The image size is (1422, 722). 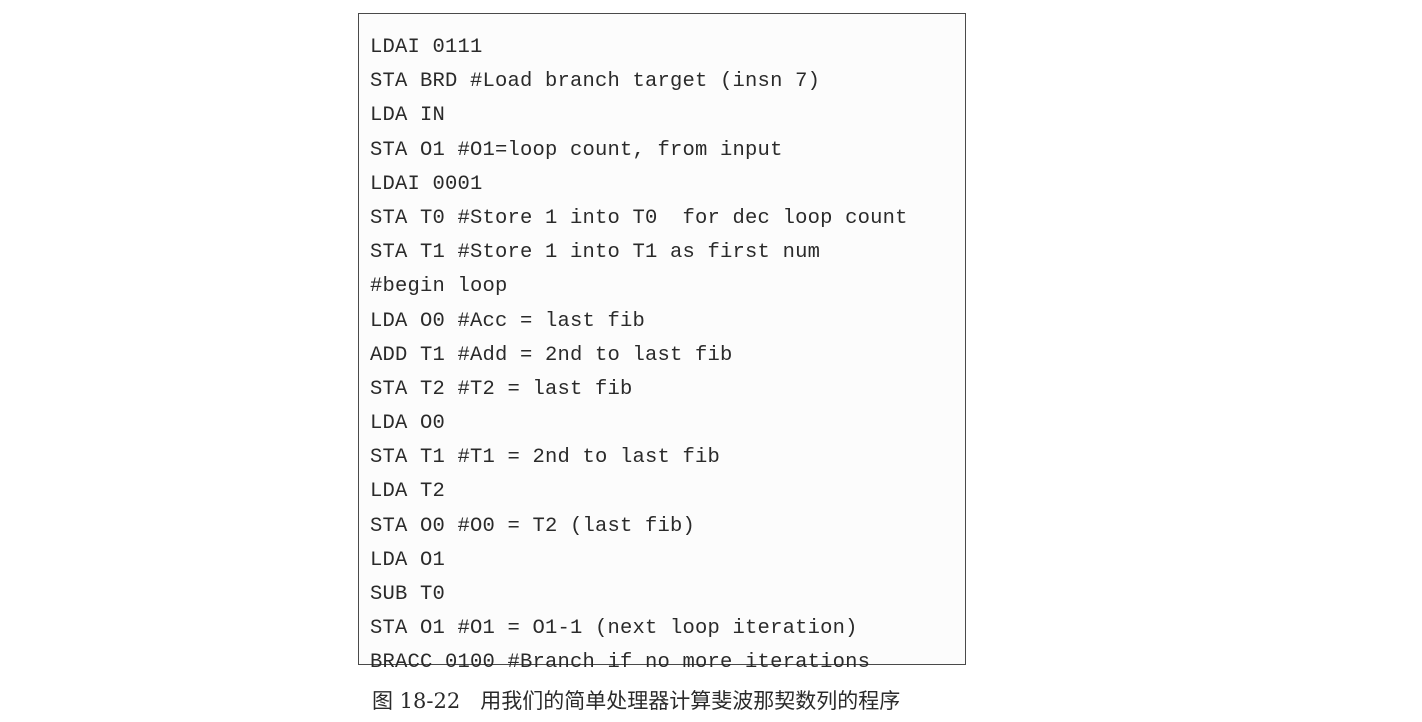 I want to click on code-line: ADD T1 #Add = 2nd to last fib, so click(x=551, y=355).